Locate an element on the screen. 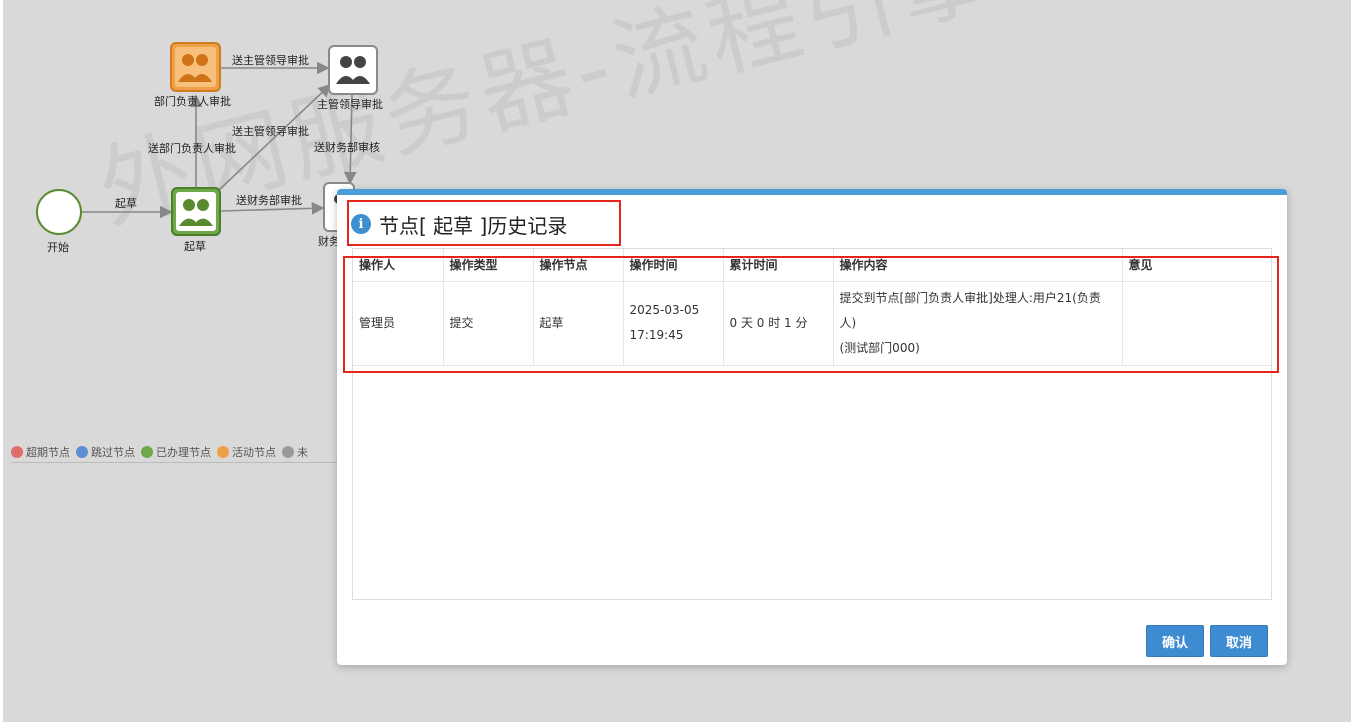 This screenshot has height=722, width=1351. legend-item-overdue: 超期节点 is located at coordinates (40, 452).